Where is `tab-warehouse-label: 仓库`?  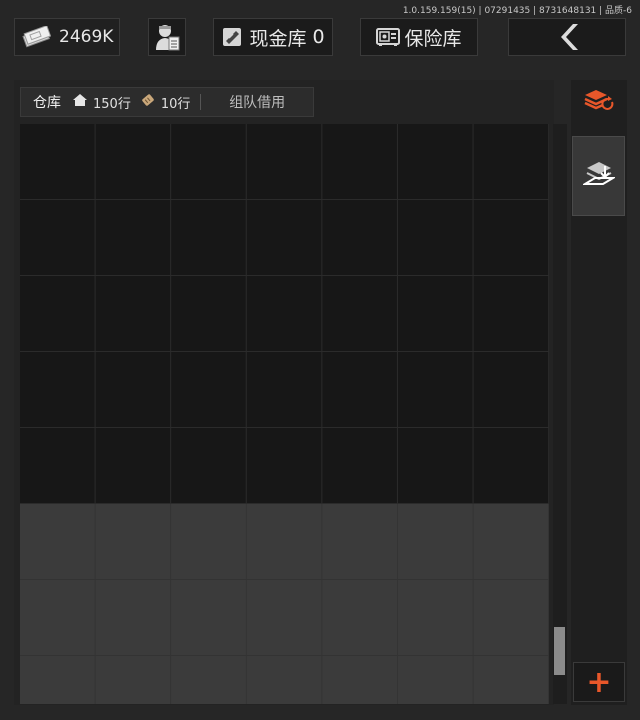
tab-warehouse-label: 仓库 is located at coordinates (47, 103).